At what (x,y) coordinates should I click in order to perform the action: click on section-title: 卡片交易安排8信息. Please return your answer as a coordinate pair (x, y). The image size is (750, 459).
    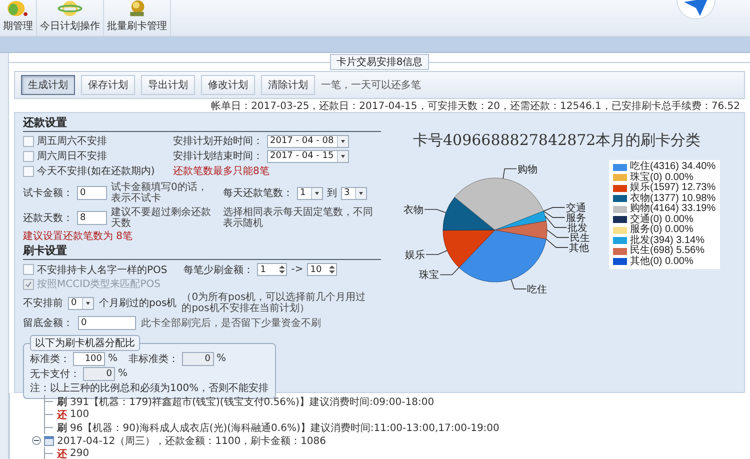
    Looking at the image, I should click on (379, 62).